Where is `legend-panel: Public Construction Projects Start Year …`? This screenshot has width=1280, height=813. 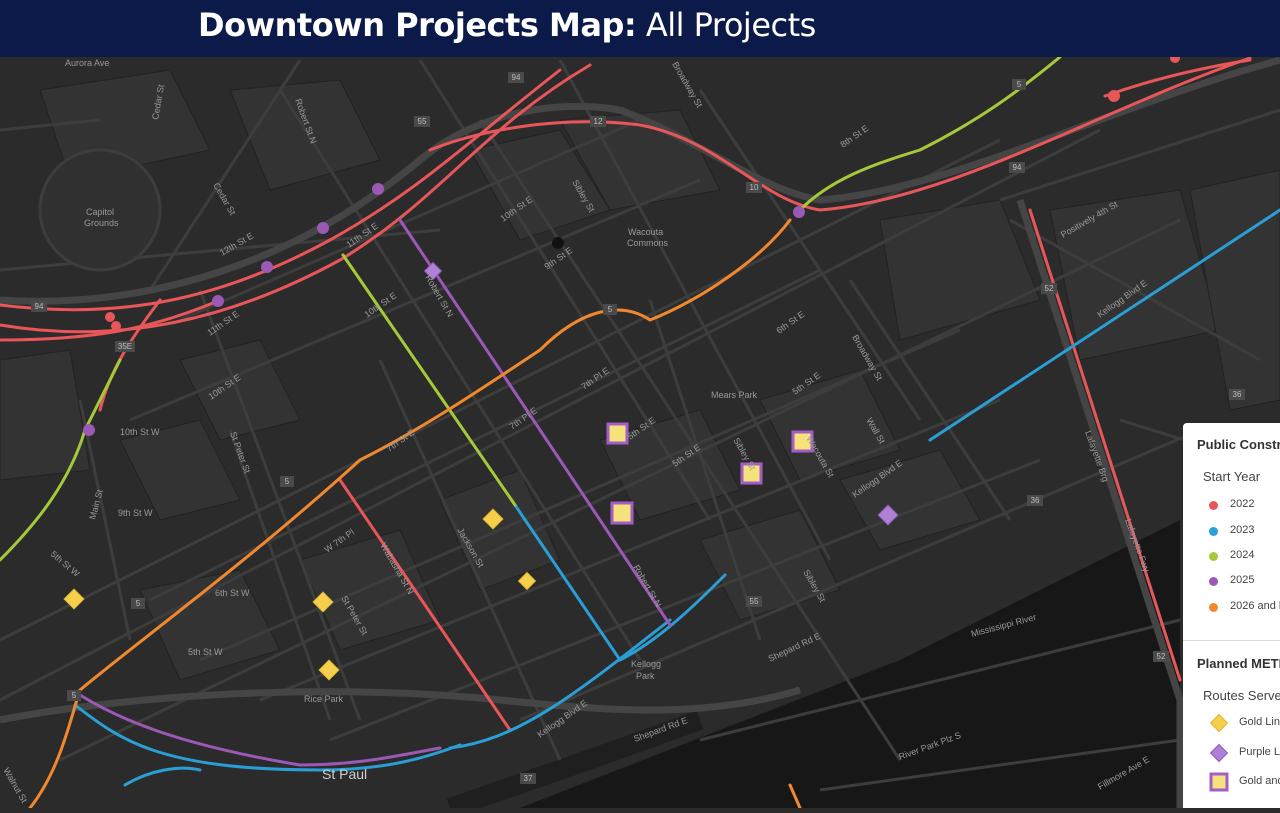
legend-panel: Public Construction Projects Start Year … is located at coordinates (1231, 615).